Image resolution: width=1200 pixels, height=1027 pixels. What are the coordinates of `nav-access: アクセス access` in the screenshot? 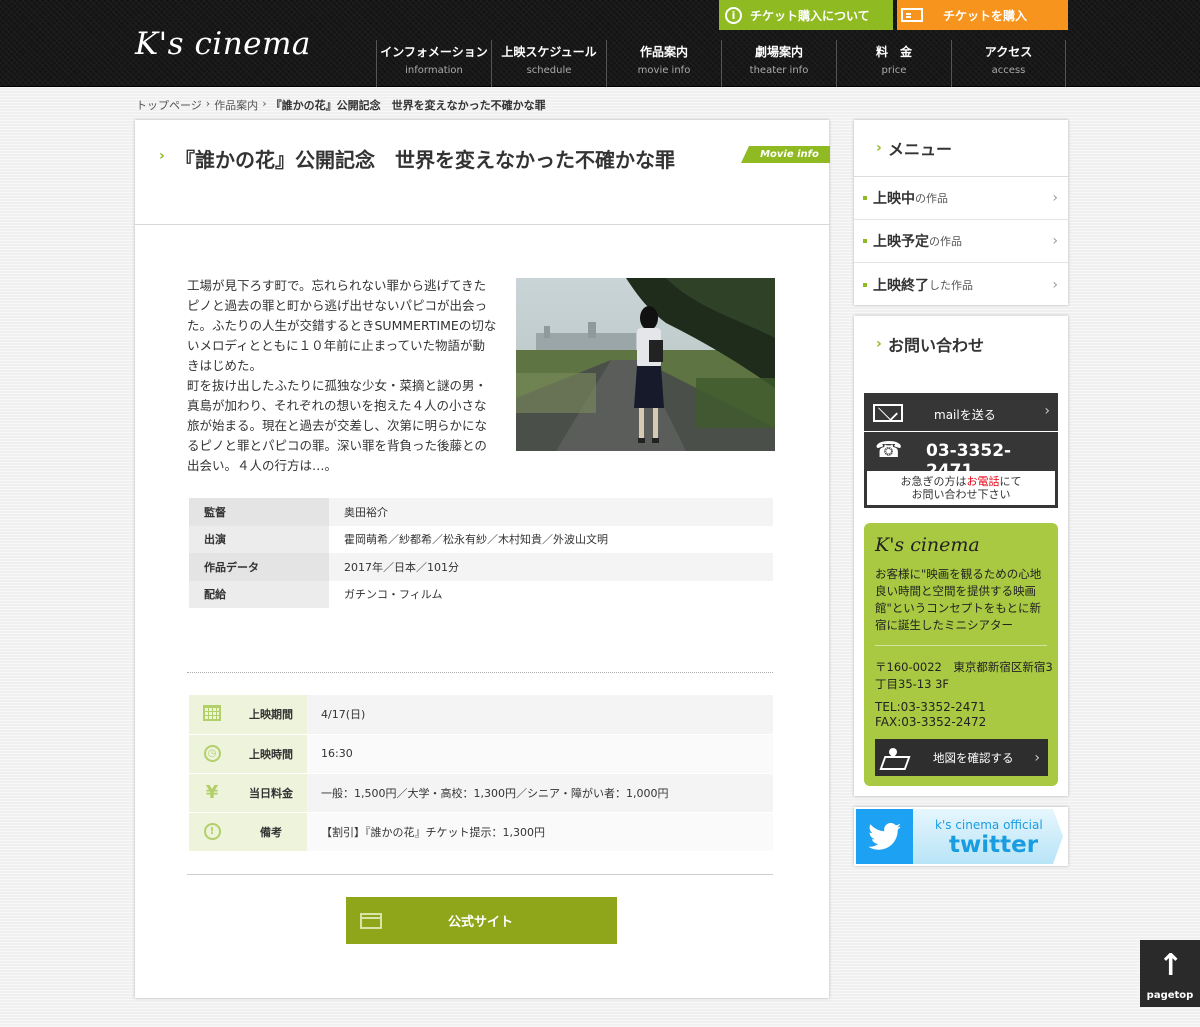 It's located at (1008, 63).